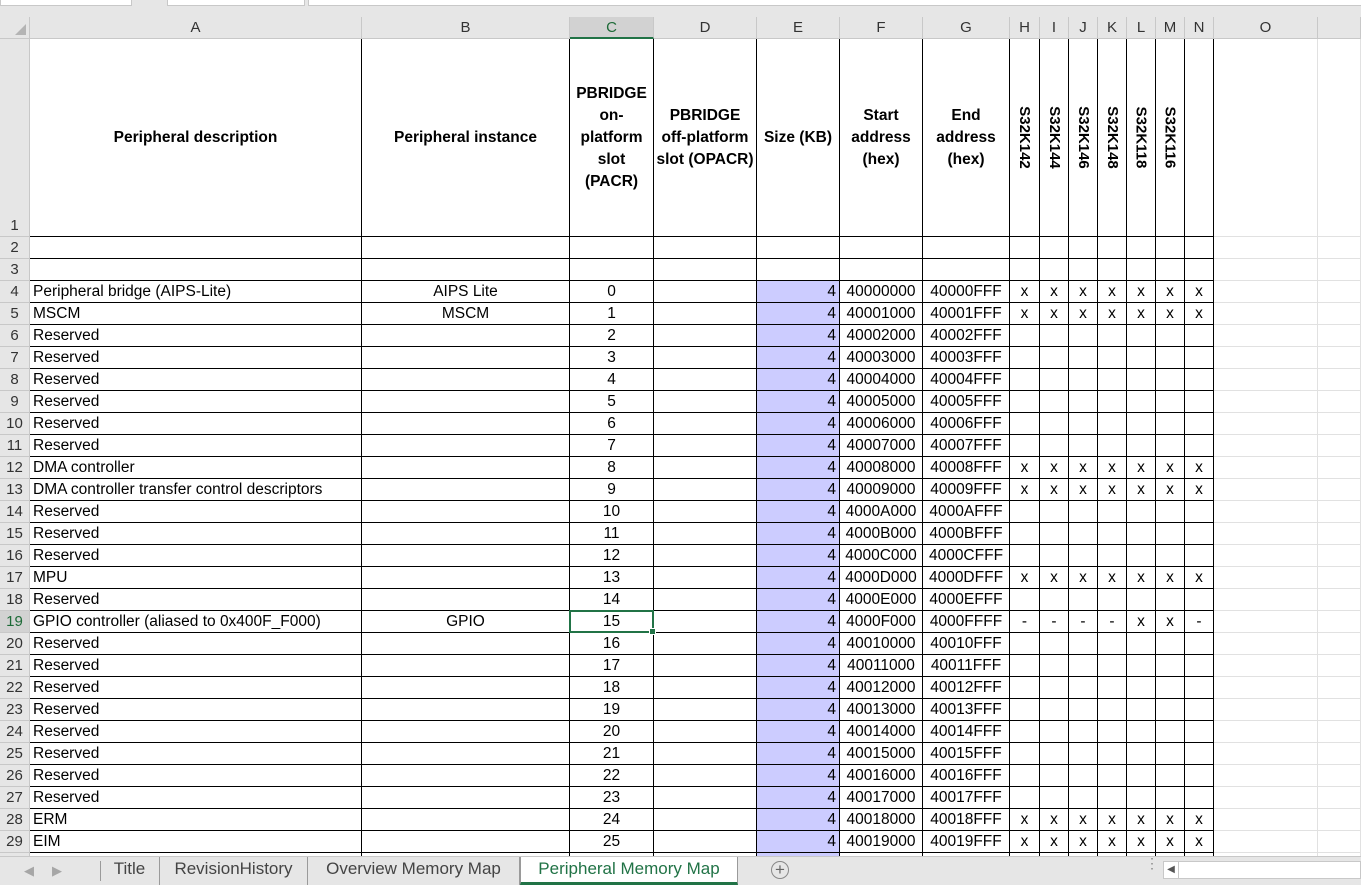  What do you see at coordinates (15, 798) in the screenshot?
I see `row-header-27: 27` at bounding box center [15, 798].